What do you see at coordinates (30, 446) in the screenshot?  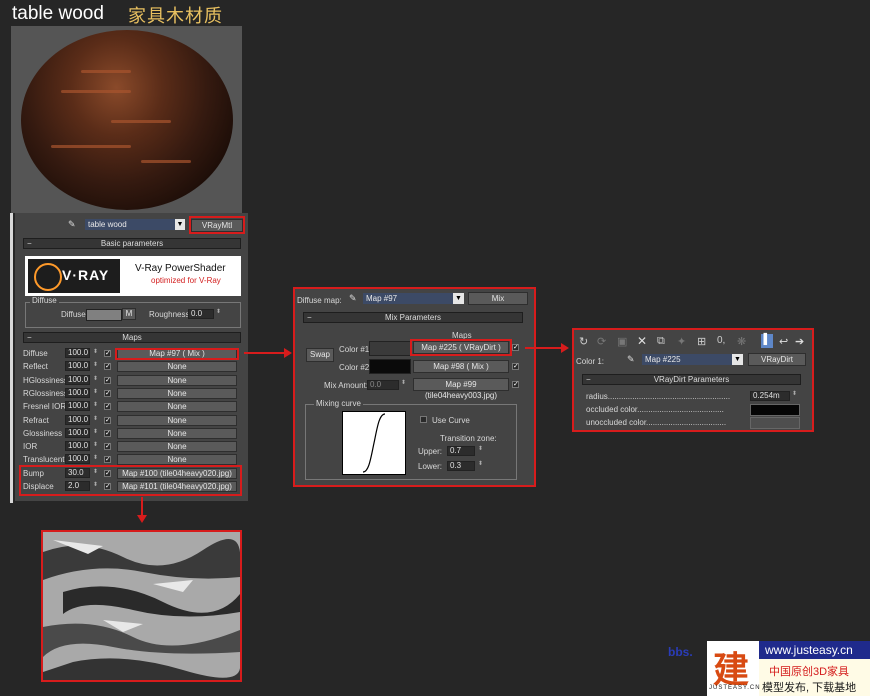 I see `map-row-label: IOR` at bounding box center [30, 446].